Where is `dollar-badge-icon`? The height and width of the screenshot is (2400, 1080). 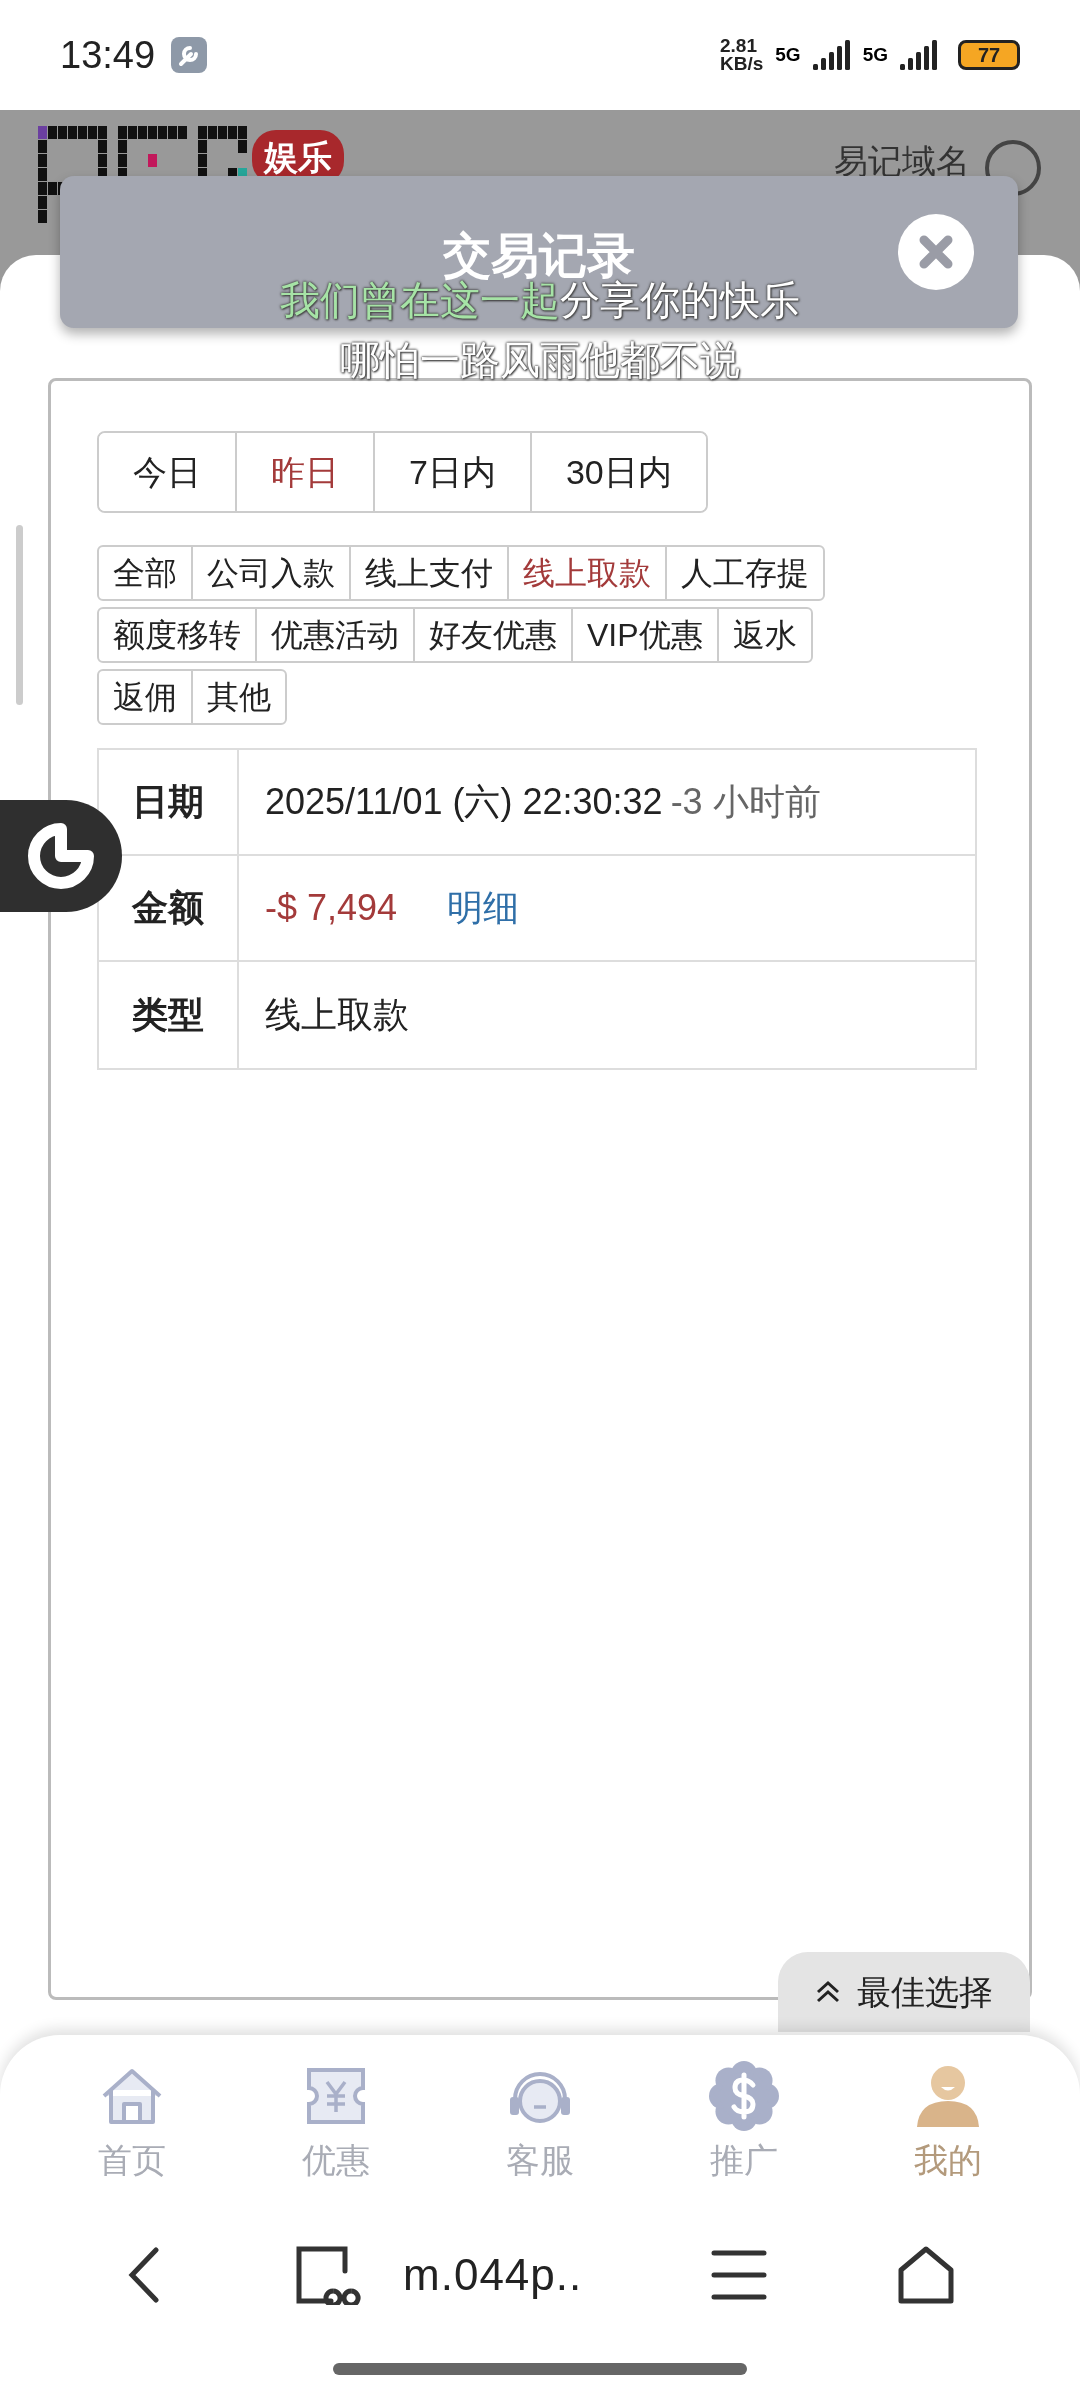 dollar-badge-icon is located at coordinates (744, 2096).